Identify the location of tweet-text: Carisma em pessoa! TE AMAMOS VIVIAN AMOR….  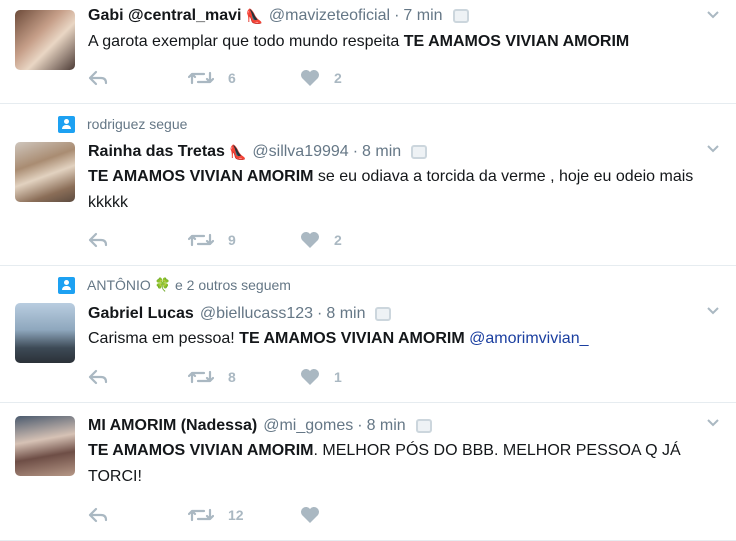
(403, 339).